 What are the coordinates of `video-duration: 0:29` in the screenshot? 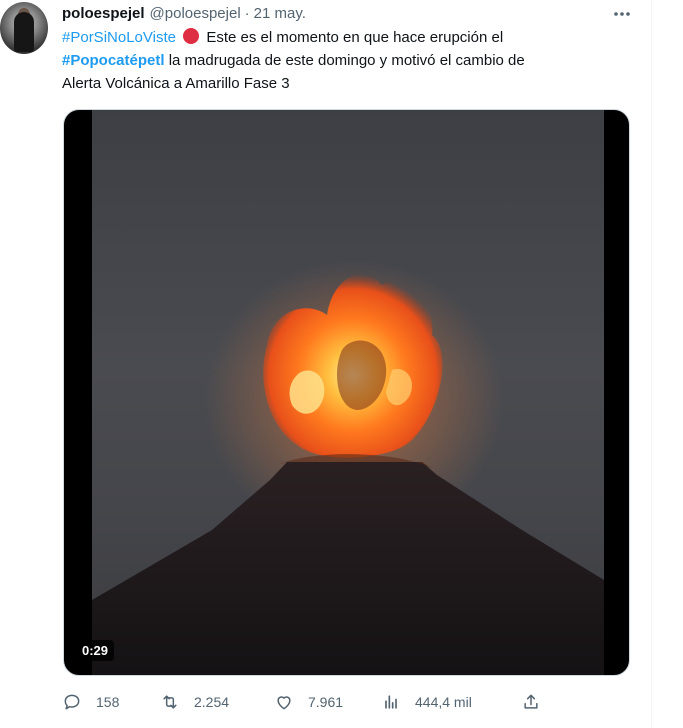 It's located at (95, 650).